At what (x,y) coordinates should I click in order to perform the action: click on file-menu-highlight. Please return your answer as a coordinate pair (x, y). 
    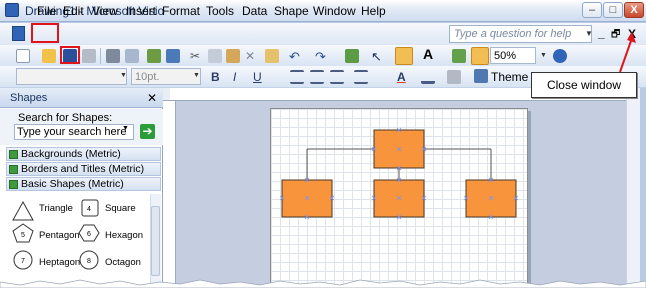
    Looking at the image, I should click on (45, 33).